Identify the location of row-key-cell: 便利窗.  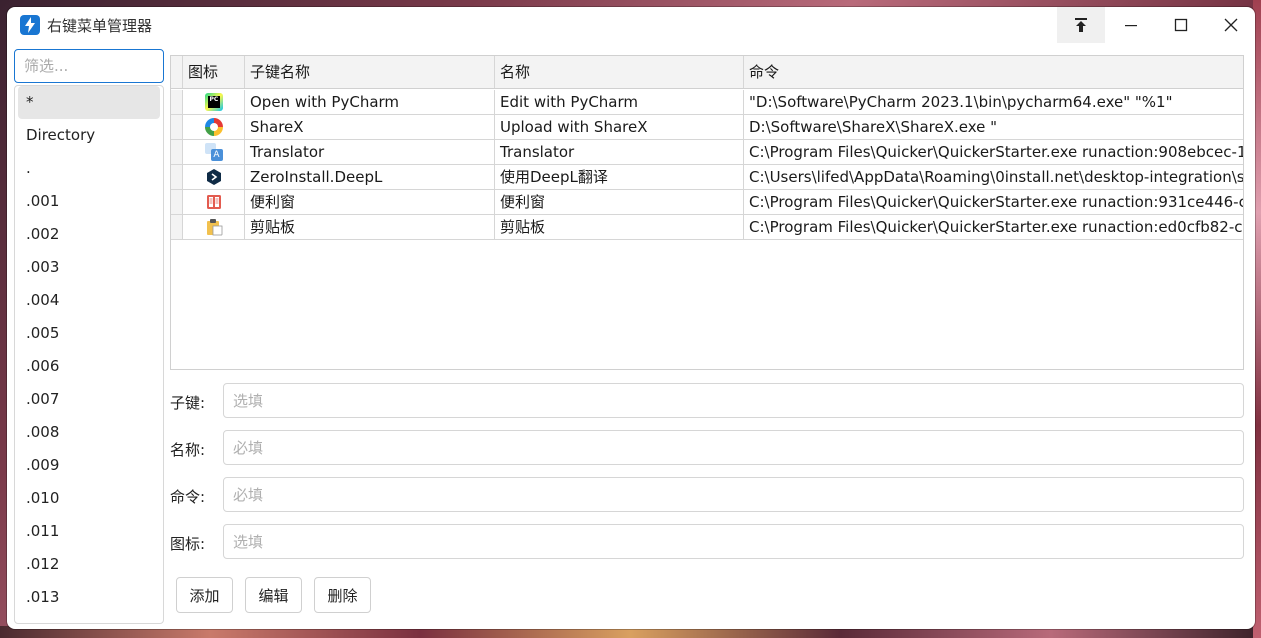
(370, 202).